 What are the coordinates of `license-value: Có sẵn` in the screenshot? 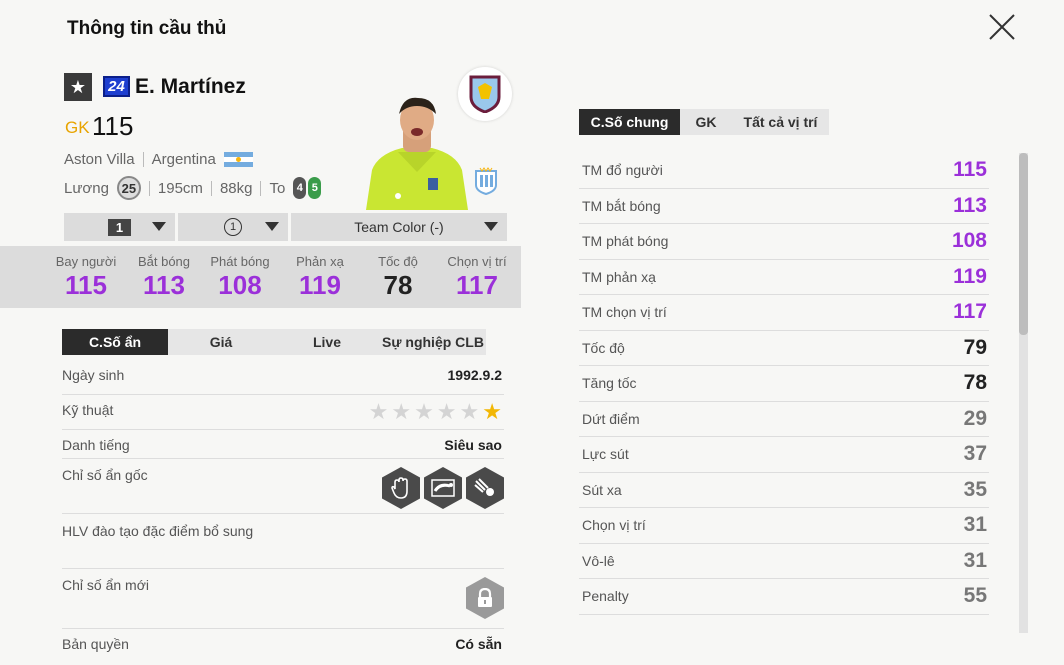 It's located at (478, 644).